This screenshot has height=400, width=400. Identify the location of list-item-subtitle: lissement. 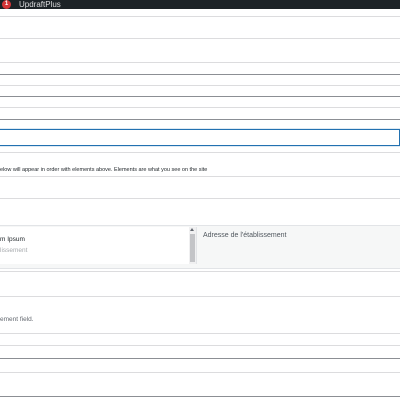
(14, 250).